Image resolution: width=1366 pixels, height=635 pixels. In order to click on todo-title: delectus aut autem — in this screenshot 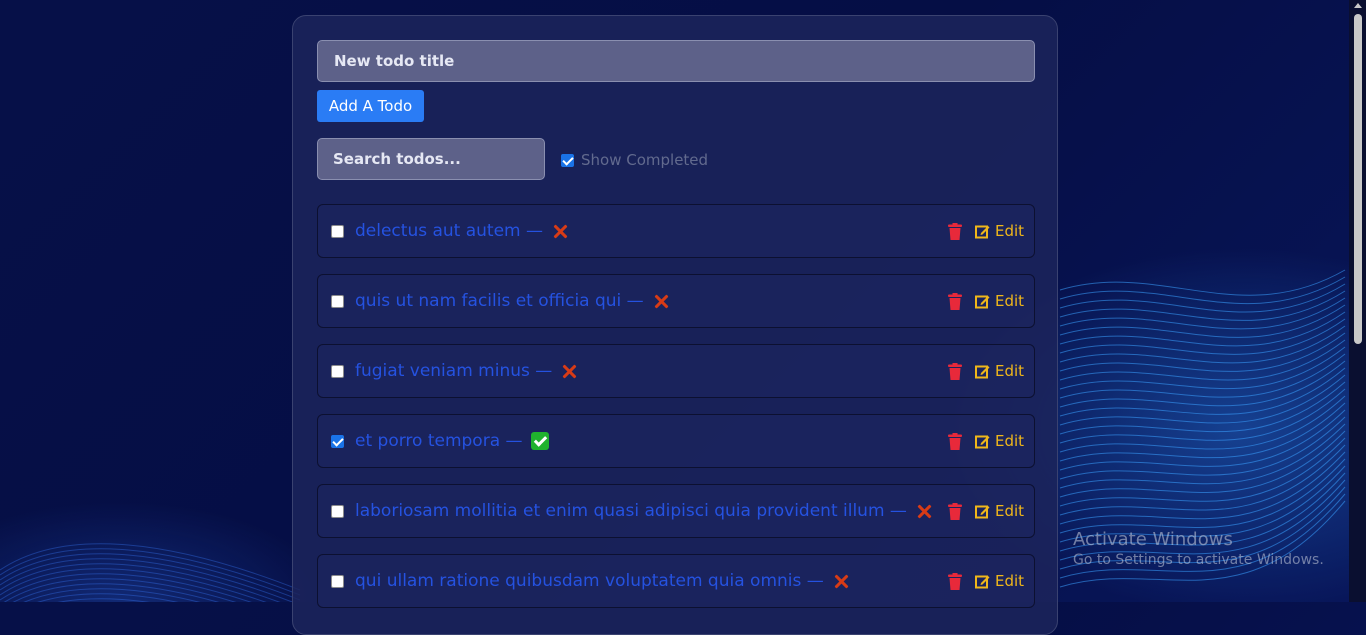, I will do `click(449, 231)`.